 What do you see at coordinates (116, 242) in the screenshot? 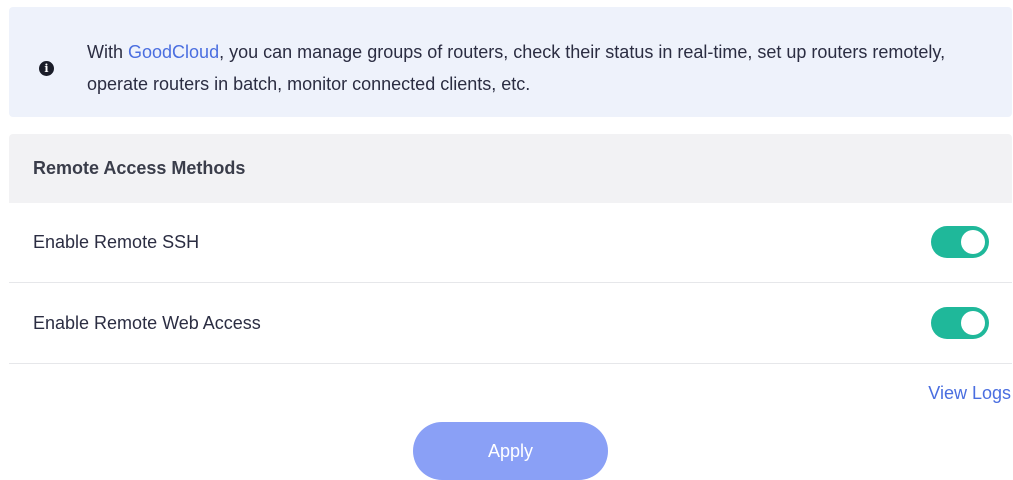
I see `remote-ssh-label: Enable Remote SSH` at bounding box center [116, 242].